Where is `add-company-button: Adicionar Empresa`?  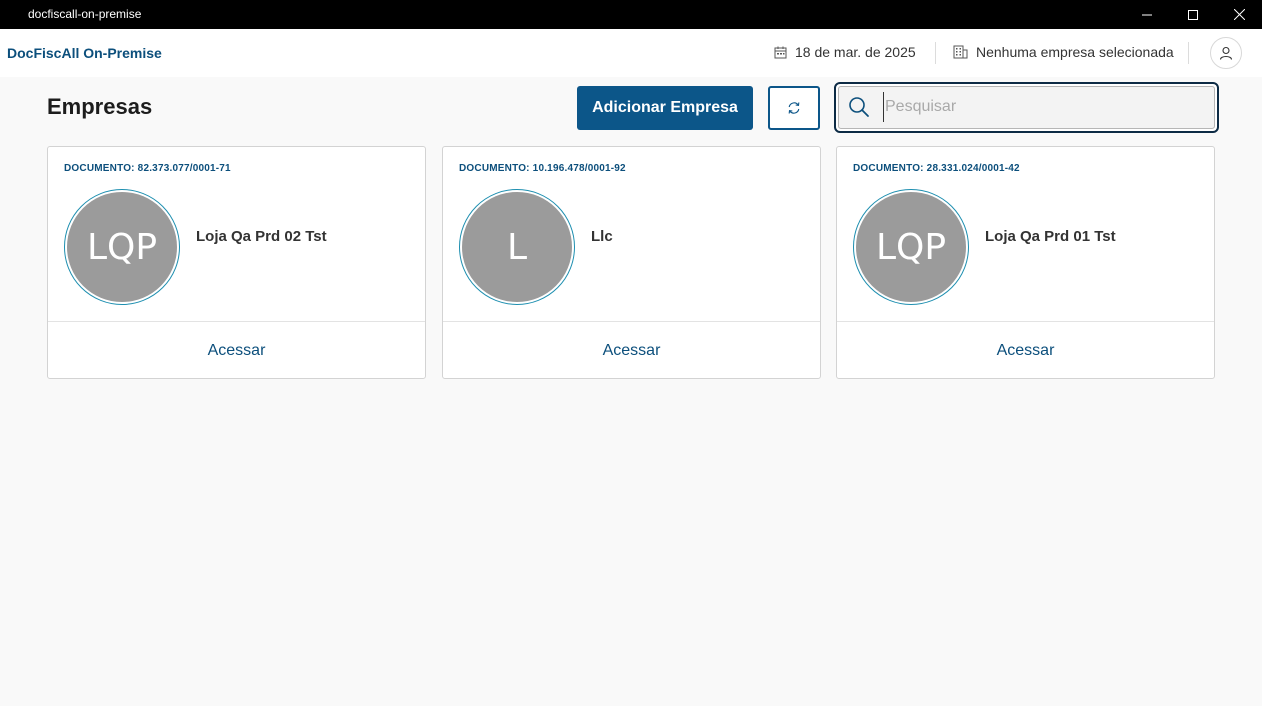
add-company-button: Adicionar Empresa is located at coordinates (665, 108).